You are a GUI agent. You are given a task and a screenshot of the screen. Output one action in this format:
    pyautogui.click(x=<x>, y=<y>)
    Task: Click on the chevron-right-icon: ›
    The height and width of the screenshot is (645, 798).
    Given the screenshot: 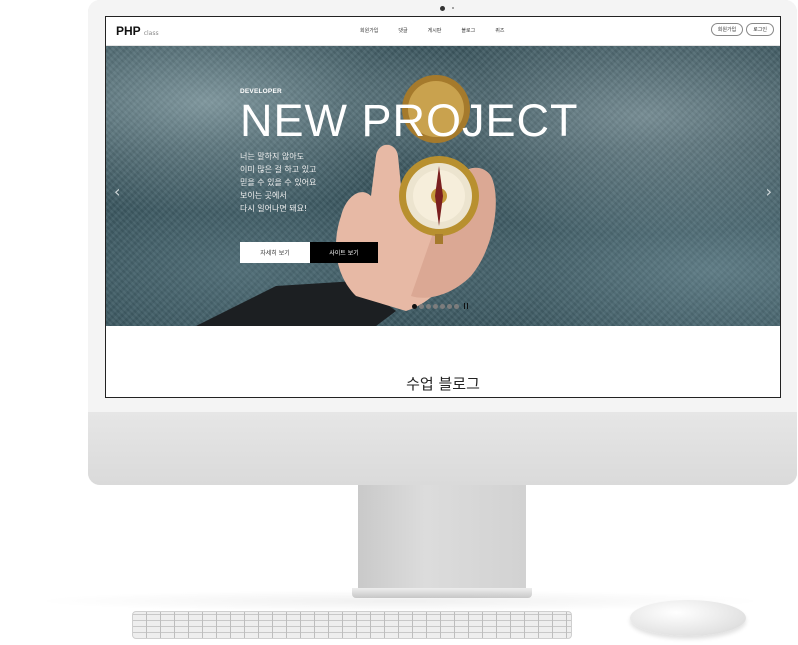 What is the action you would take?
    pyautogui.click(x=769, y=191)
    